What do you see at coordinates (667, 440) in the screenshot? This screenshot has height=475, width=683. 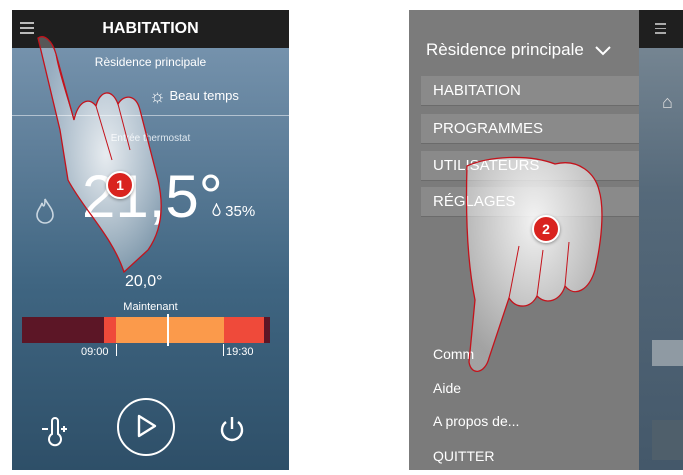 I see `background-block` at bounding box center [667, 440].